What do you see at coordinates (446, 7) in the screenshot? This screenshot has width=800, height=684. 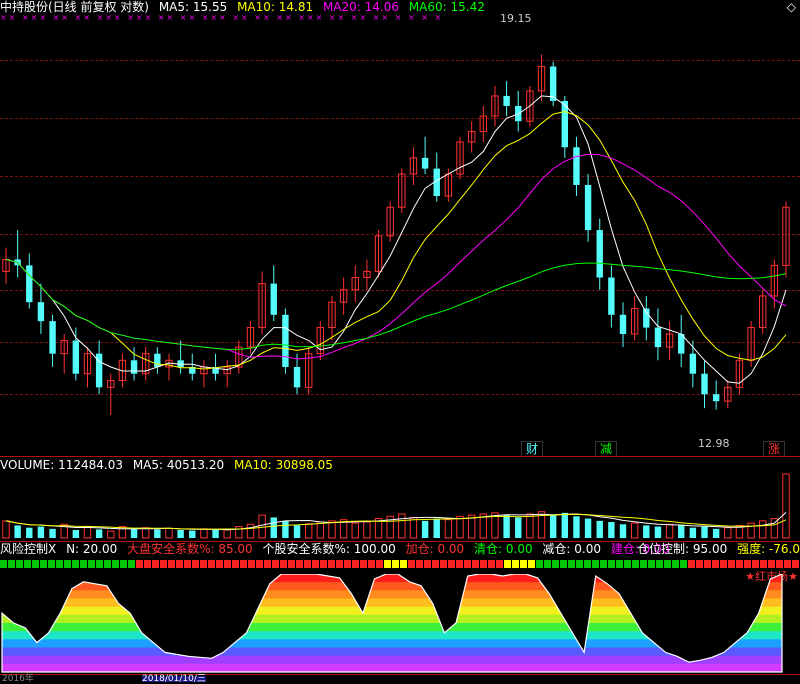 I see `ma60-label: MA60: 15.42` at bounding box center [446, 7].